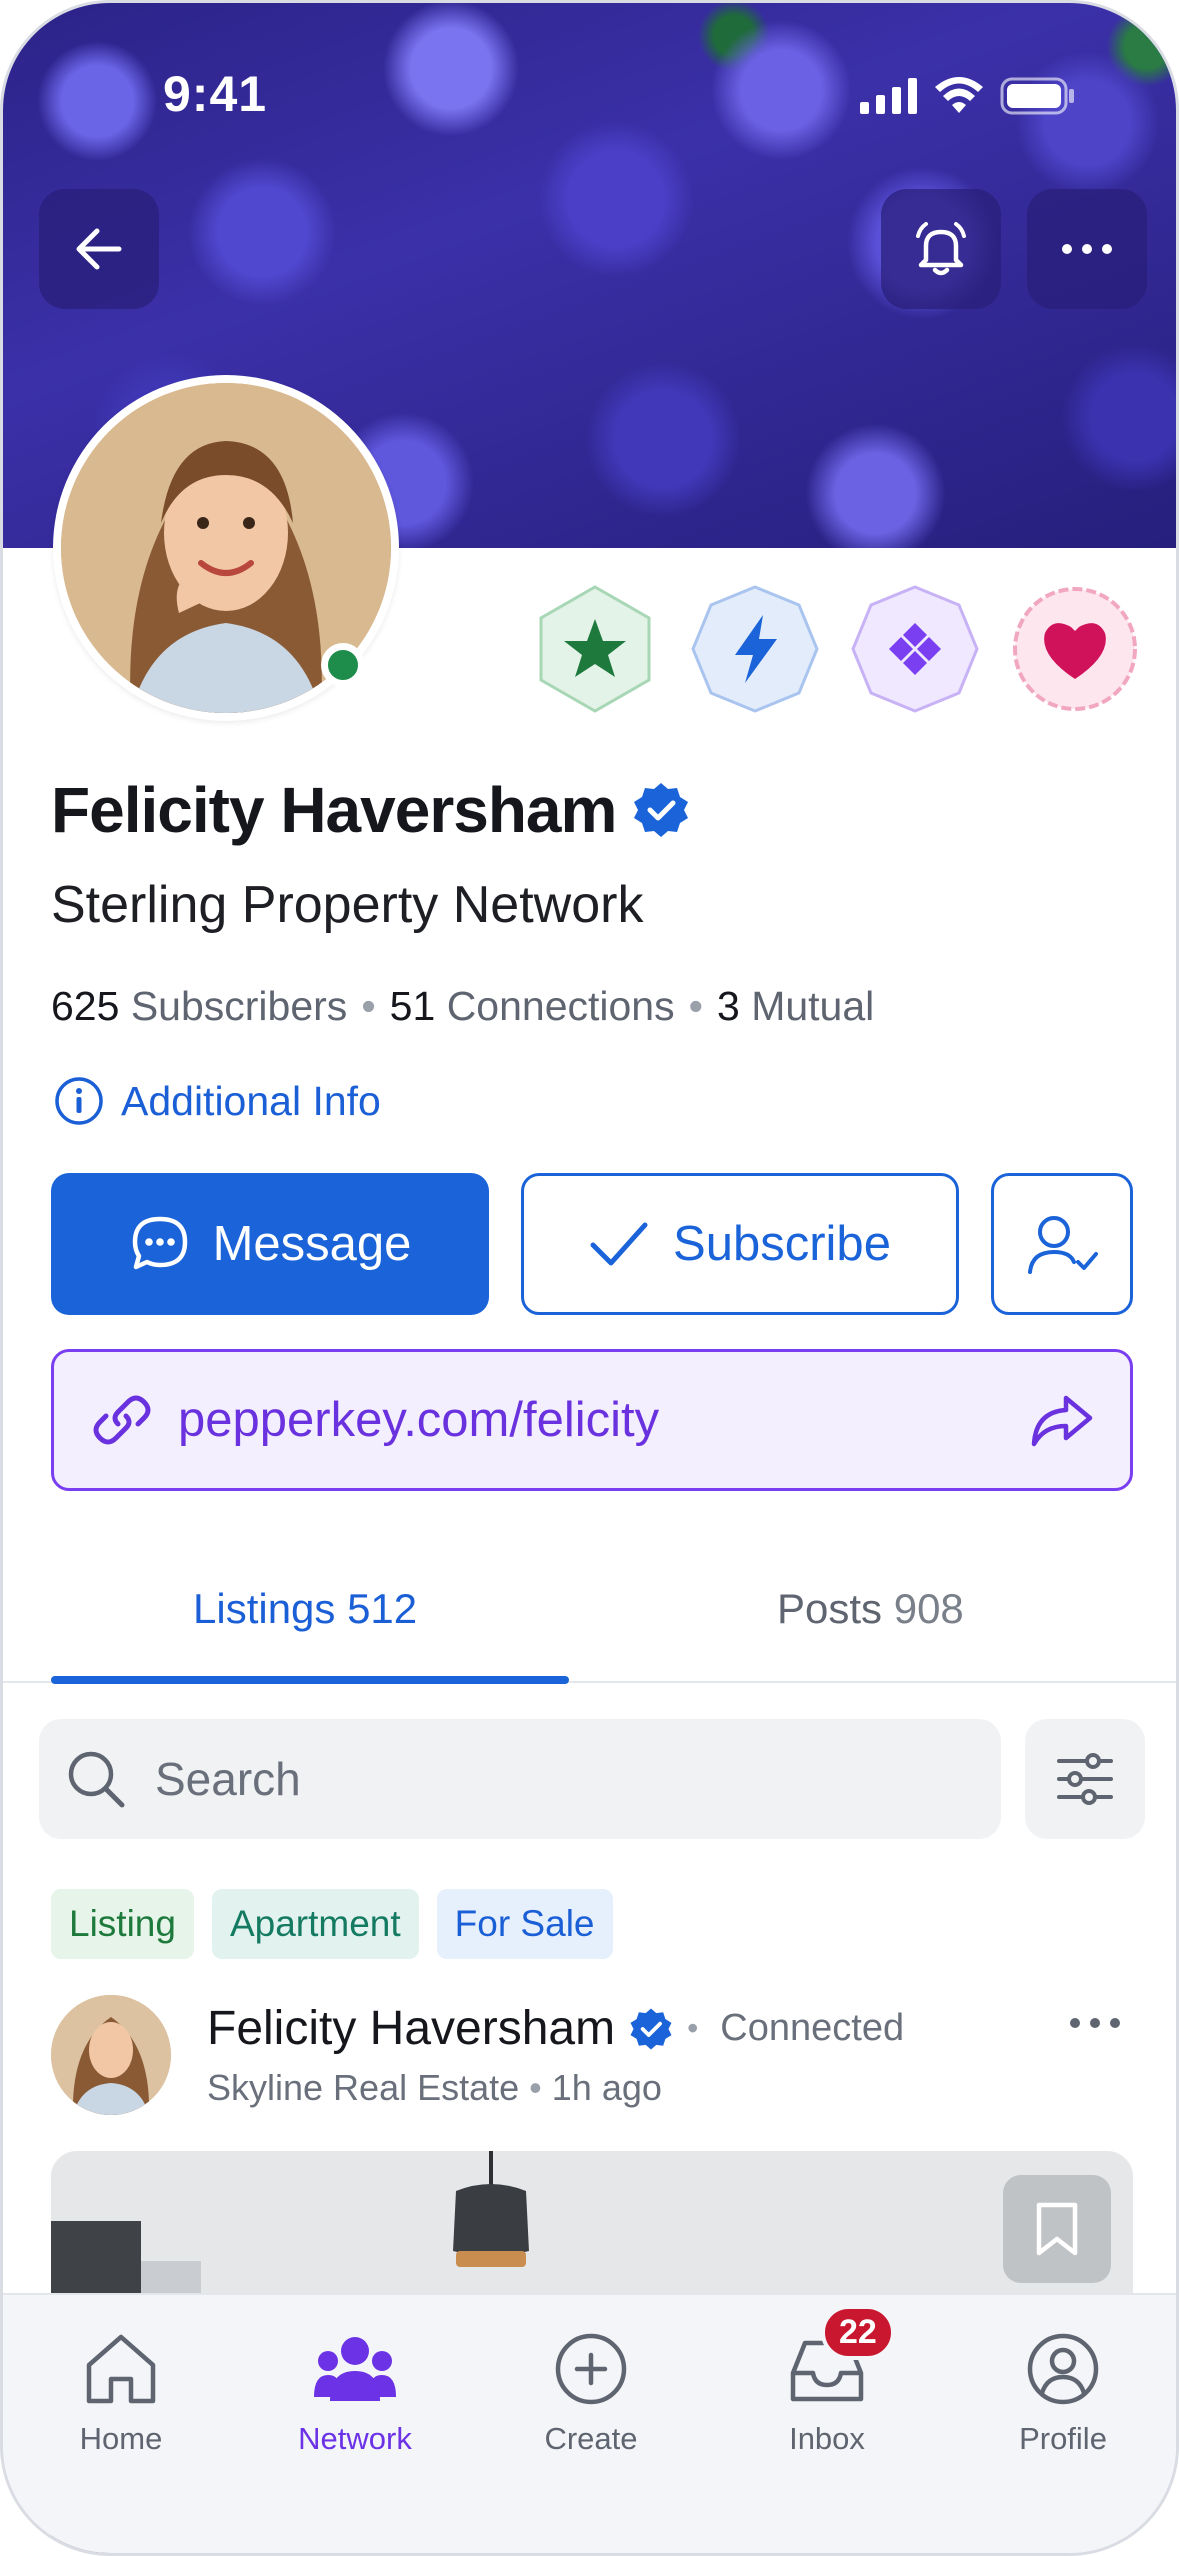 Image resolution: width=1179 pixels, height=2556 pixels. What do you see at coordinates (728, 1006) in the screenshot?
I see `mutual-count: 3` at bounding box center [728, 1006].